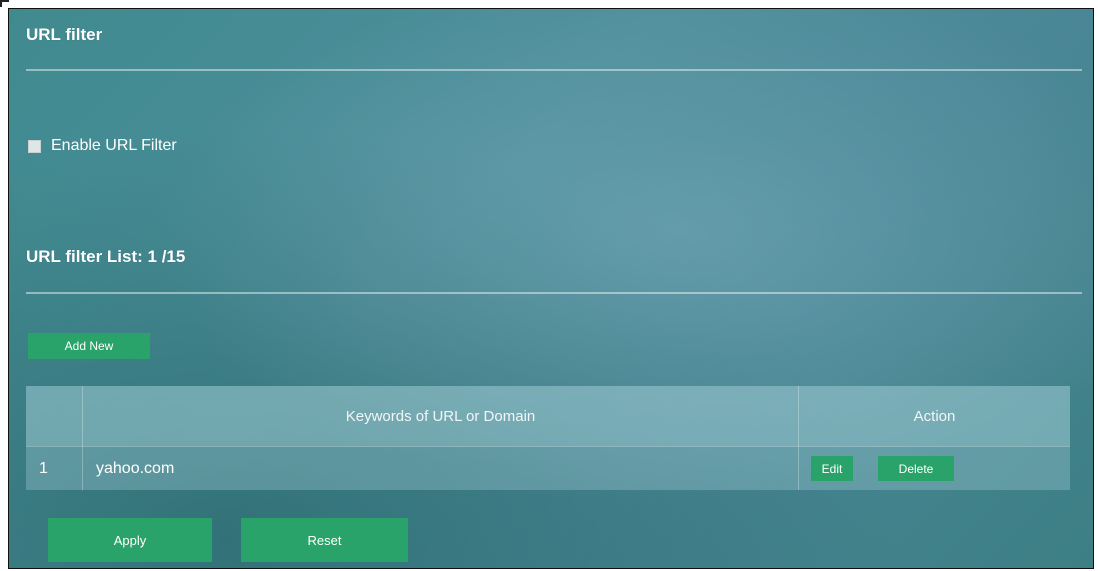 The image size is (1098, 571). I want to click on corner-mark, so click(4, 3).